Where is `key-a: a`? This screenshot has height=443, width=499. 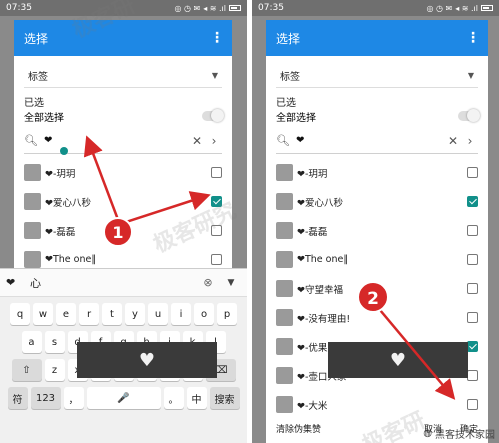
key-a: a is located at coordinates (31, 342).